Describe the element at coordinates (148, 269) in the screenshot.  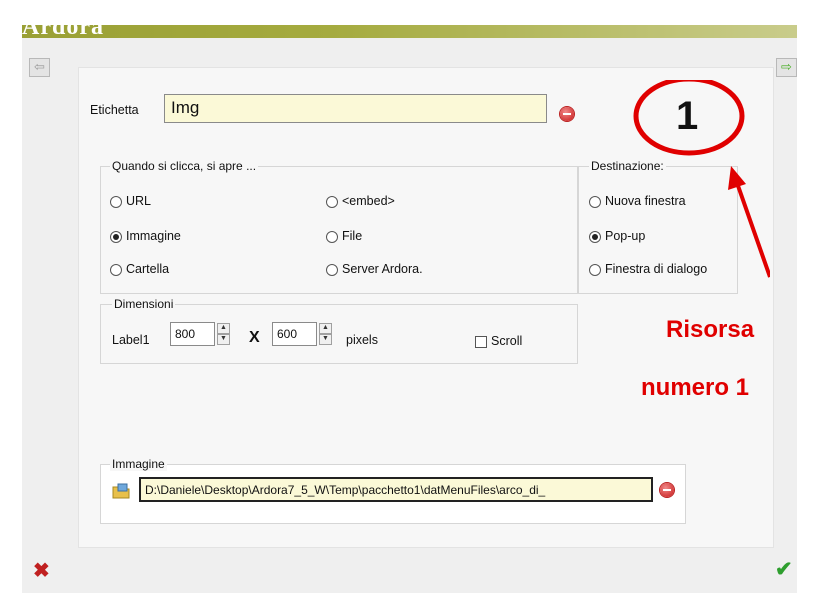
I see `radio-label-cartella: Cartella` at that location.